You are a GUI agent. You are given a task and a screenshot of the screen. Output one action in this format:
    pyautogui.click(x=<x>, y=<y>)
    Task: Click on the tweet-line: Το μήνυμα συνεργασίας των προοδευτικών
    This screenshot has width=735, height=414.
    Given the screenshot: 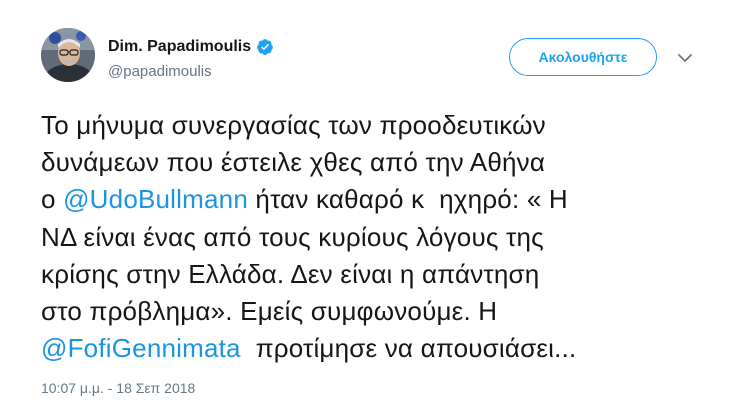 What is the action you would take?
    pyautogui.click(x=293, y=125)
    